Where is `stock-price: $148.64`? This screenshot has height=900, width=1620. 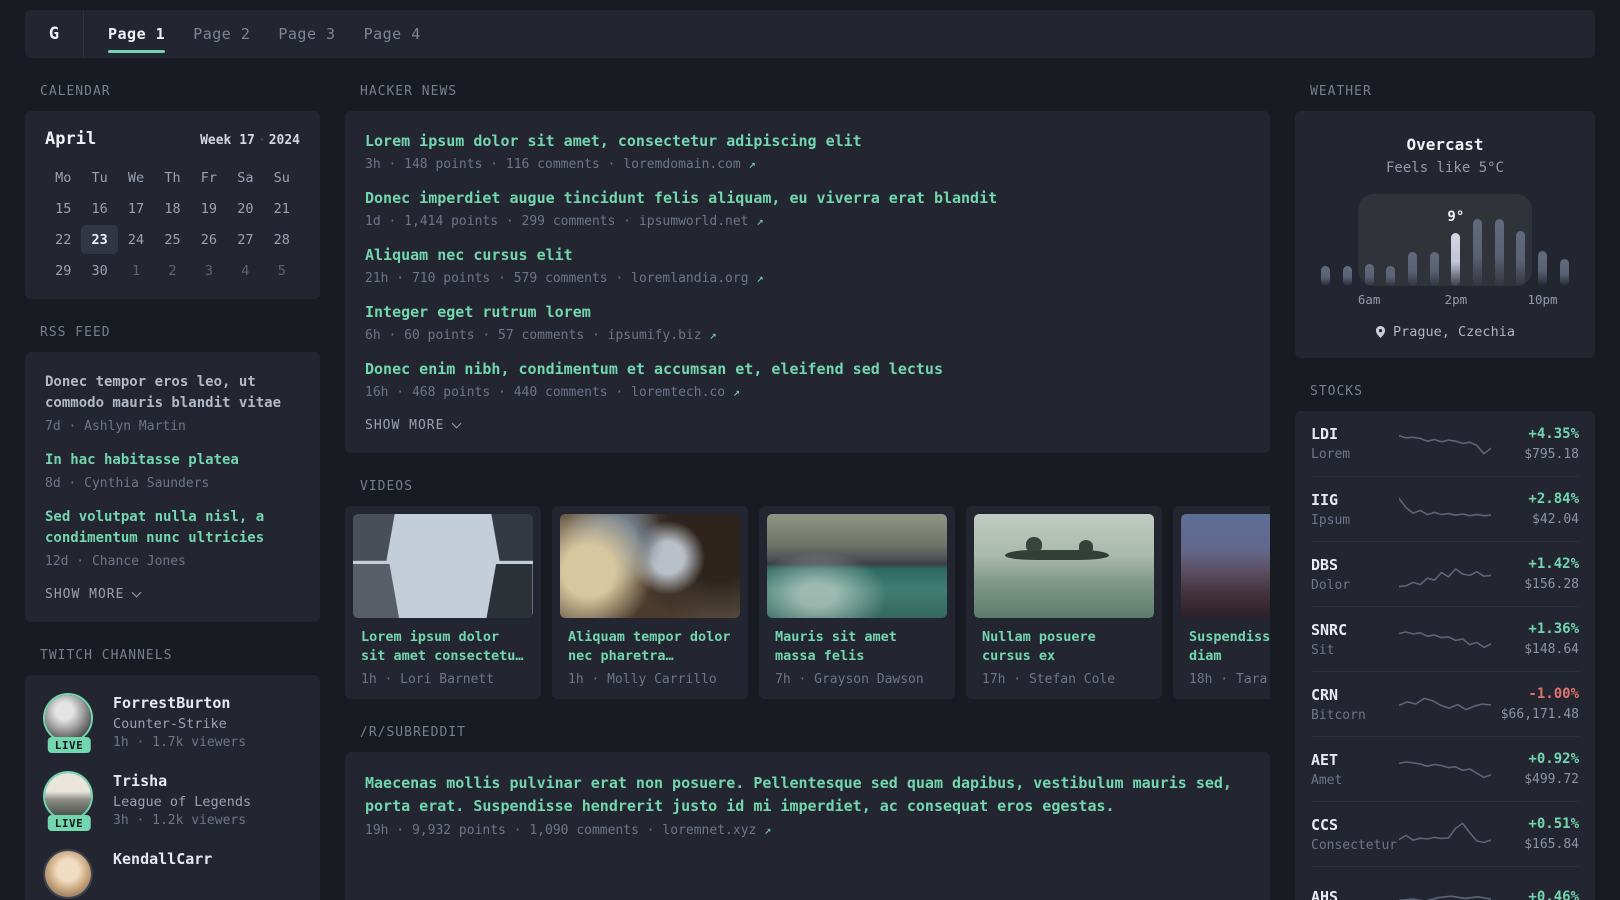
stock-price: $148.64 is located at coordinates (1551, 649).